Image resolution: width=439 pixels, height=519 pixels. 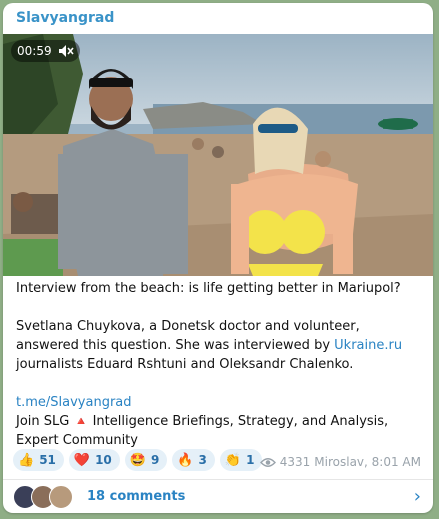 I want to click on reaction-count: 10, so click(x=103, y=460).